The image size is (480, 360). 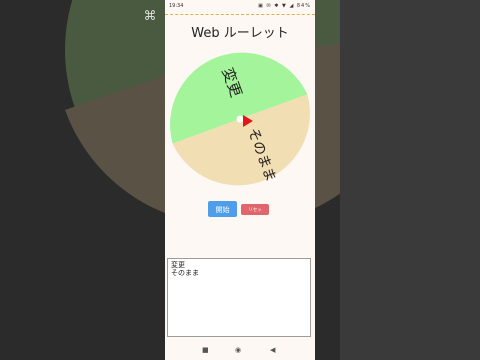 What do you see at coordinates (115, 106) in the screenshot?
I see `left-blur-wheel` at bounding box center [115, 106].